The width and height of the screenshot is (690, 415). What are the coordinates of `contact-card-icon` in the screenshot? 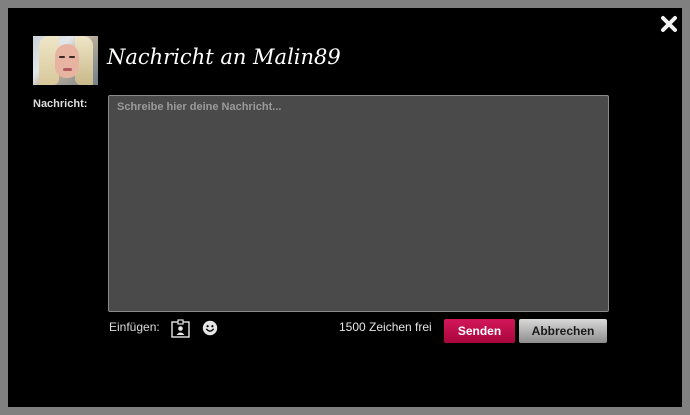 It's located at (180, 328).